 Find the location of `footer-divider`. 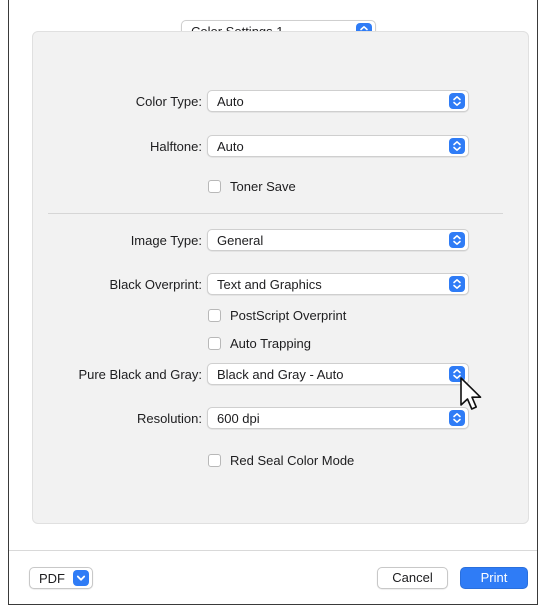

footer-divider is located at coordinates (273, 550).